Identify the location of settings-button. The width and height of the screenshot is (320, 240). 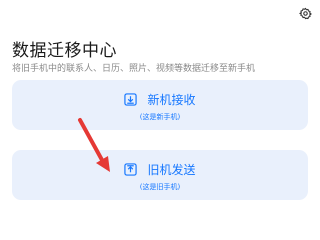
(305, 14).